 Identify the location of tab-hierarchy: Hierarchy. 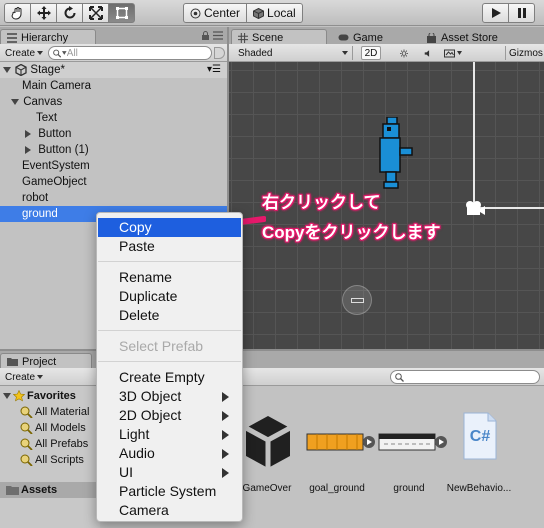
(48, 37).